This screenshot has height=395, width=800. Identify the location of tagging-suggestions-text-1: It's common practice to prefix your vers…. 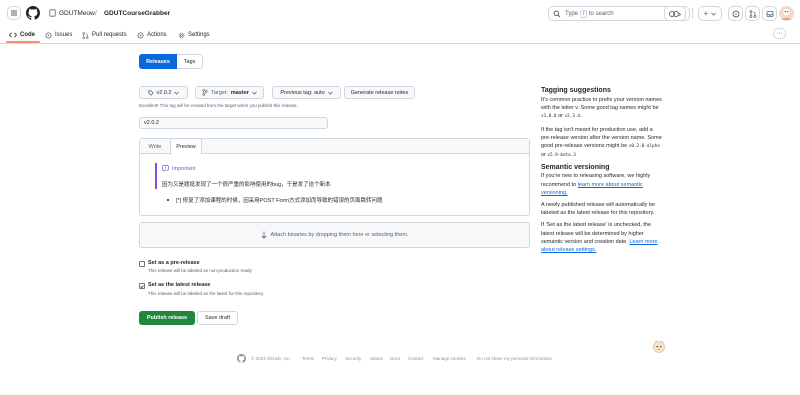
(601, 108).